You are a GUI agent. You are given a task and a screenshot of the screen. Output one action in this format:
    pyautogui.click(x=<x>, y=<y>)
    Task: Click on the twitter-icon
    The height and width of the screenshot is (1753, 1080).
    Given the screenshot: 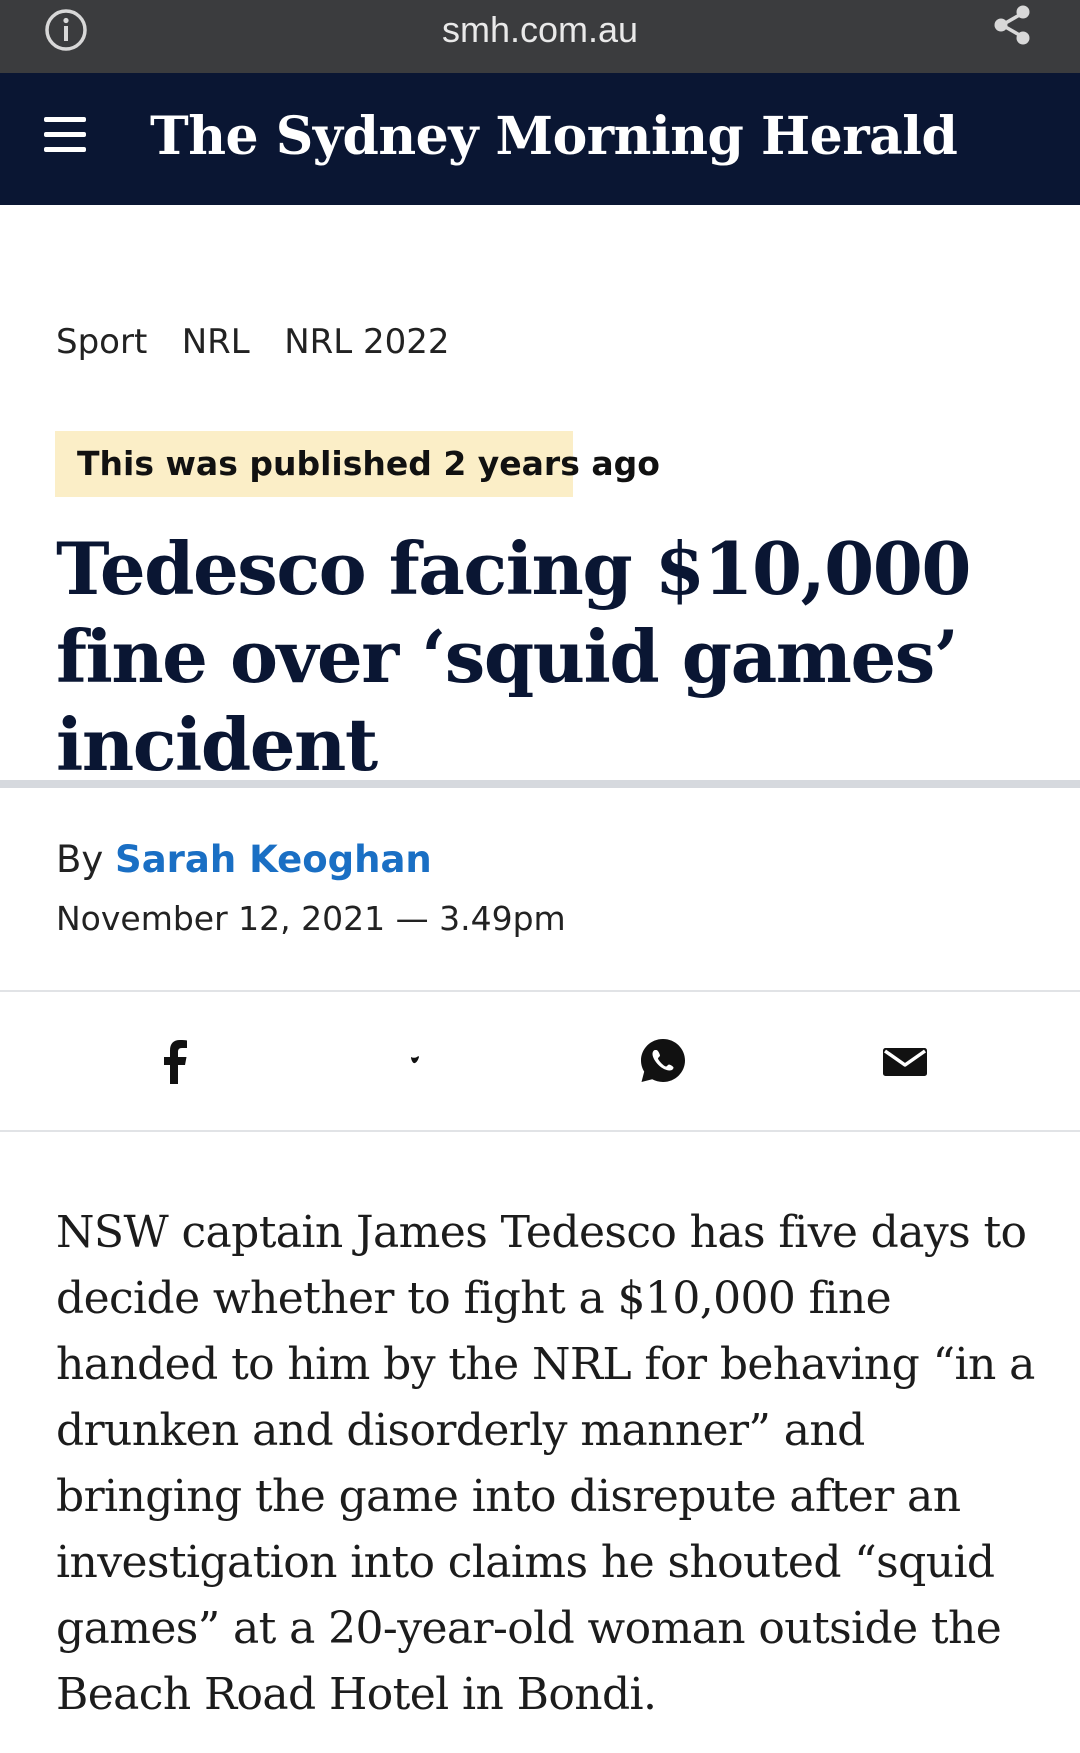 What is the action you would take?
    pyautogui.click(x=417, y=1061)
    